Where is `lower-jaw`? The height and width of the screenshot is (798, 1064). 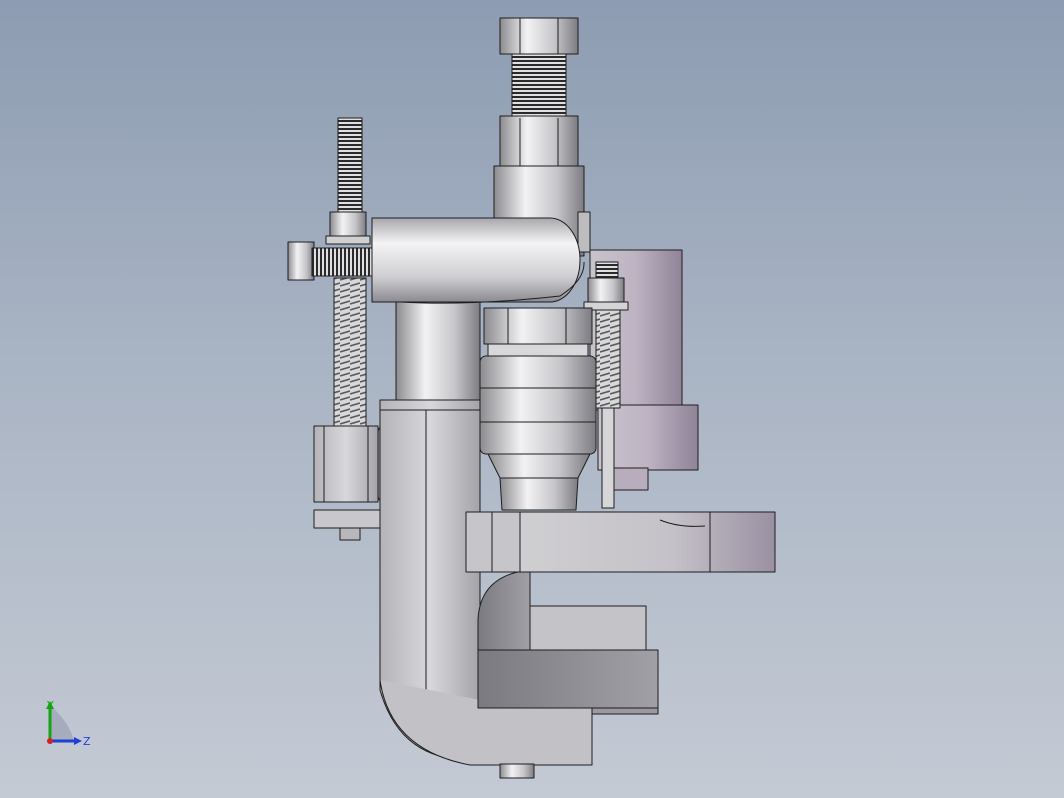 lower-jaw is located at coordinates (568, 642).